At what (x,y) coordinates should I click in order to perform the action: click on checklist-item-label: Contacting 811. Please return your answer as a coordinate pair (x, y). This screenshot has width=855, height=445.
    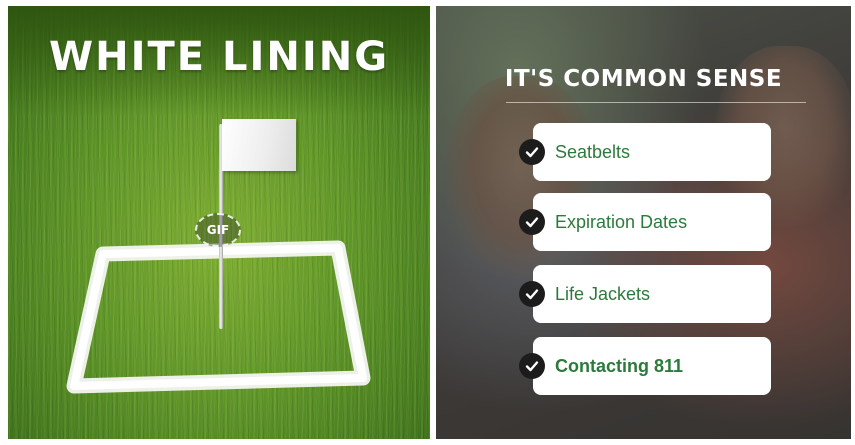
    Looking at the image, I should click on (619, 365).